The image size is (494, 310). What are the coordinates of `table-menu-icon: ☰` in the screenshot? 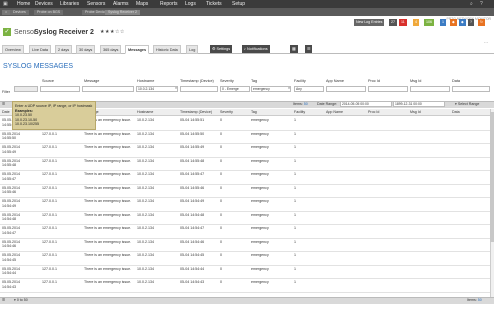 It's located at (3, 104).